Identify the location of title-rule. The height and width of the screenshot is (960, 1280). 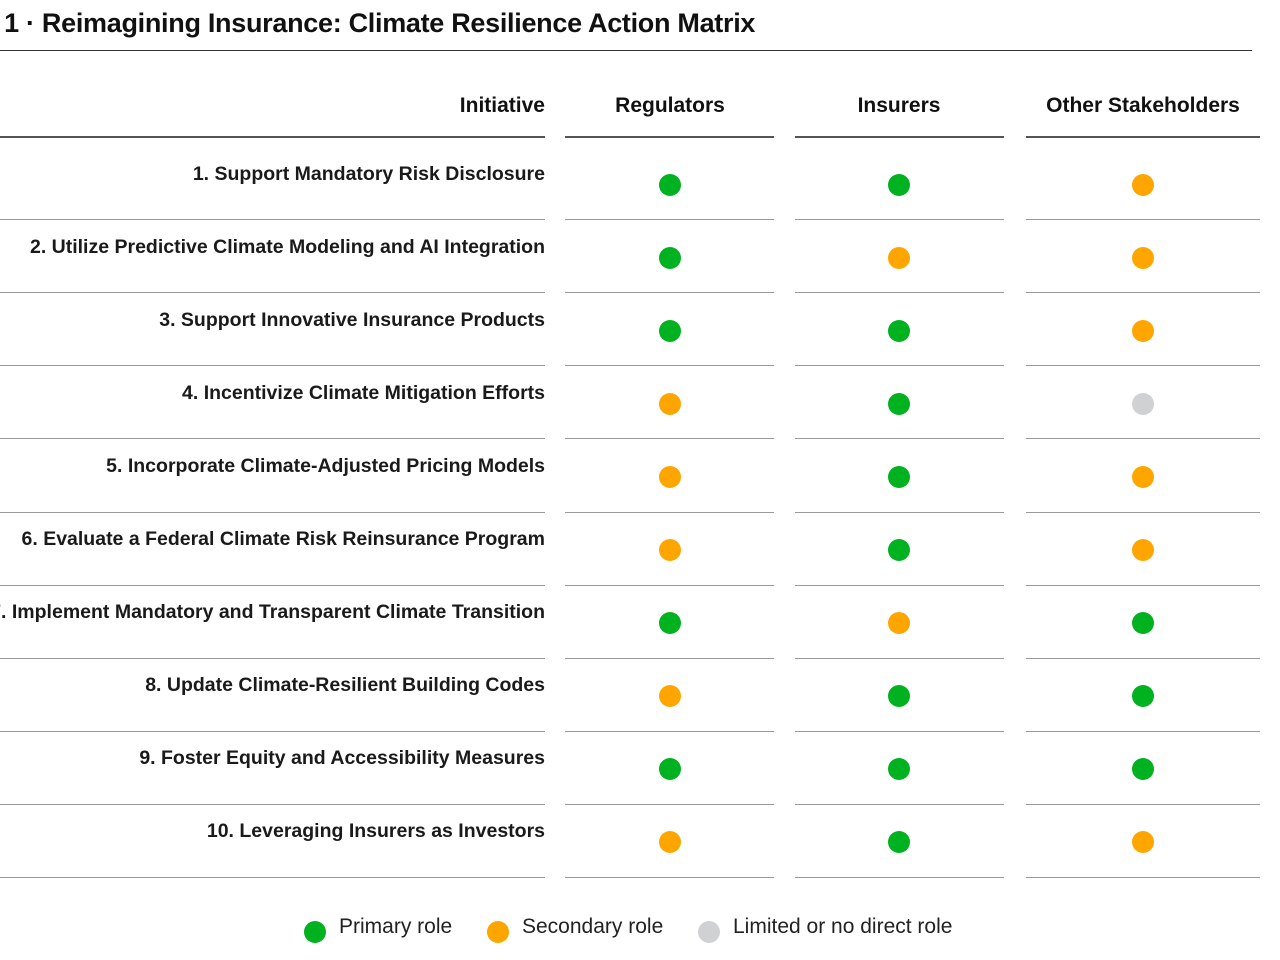
(626, 50).